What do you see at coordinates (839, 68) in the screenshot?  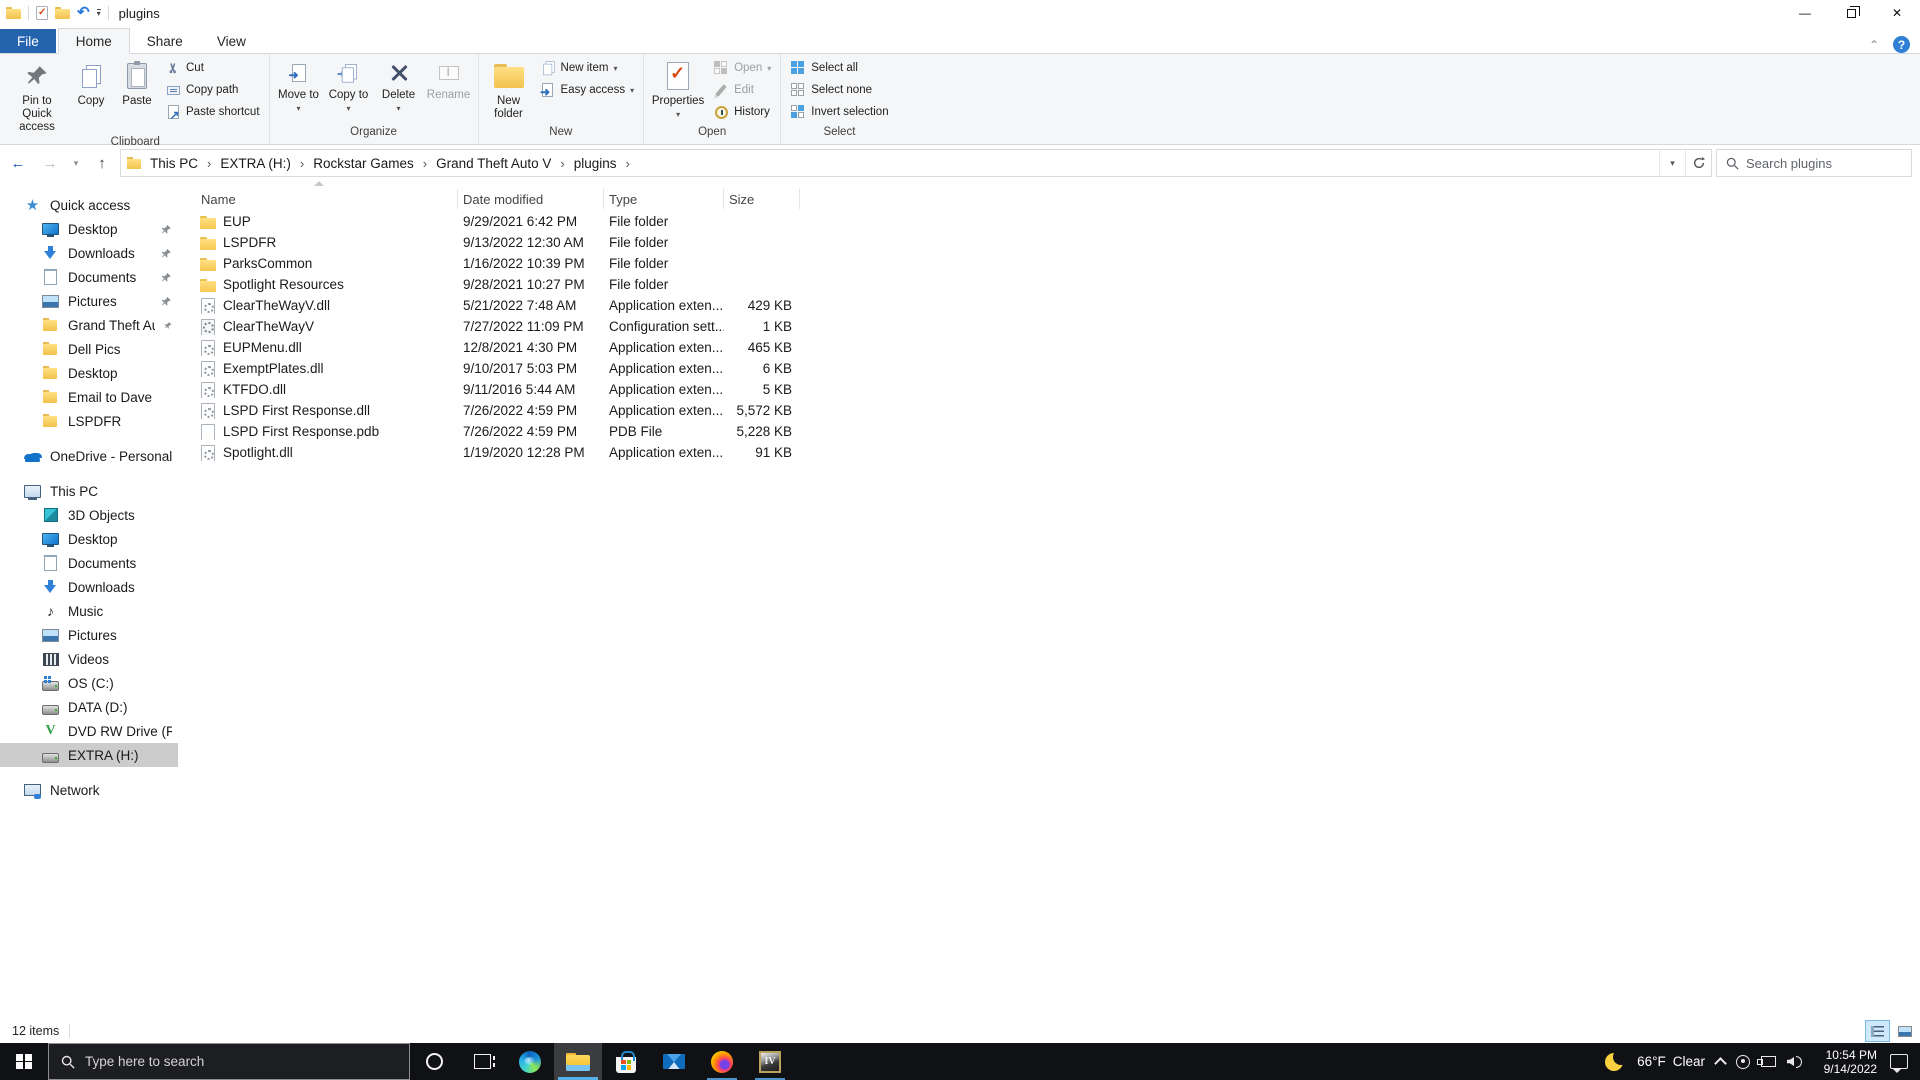 I see `select-all-button: Select all` at bounding box center [839, 68].